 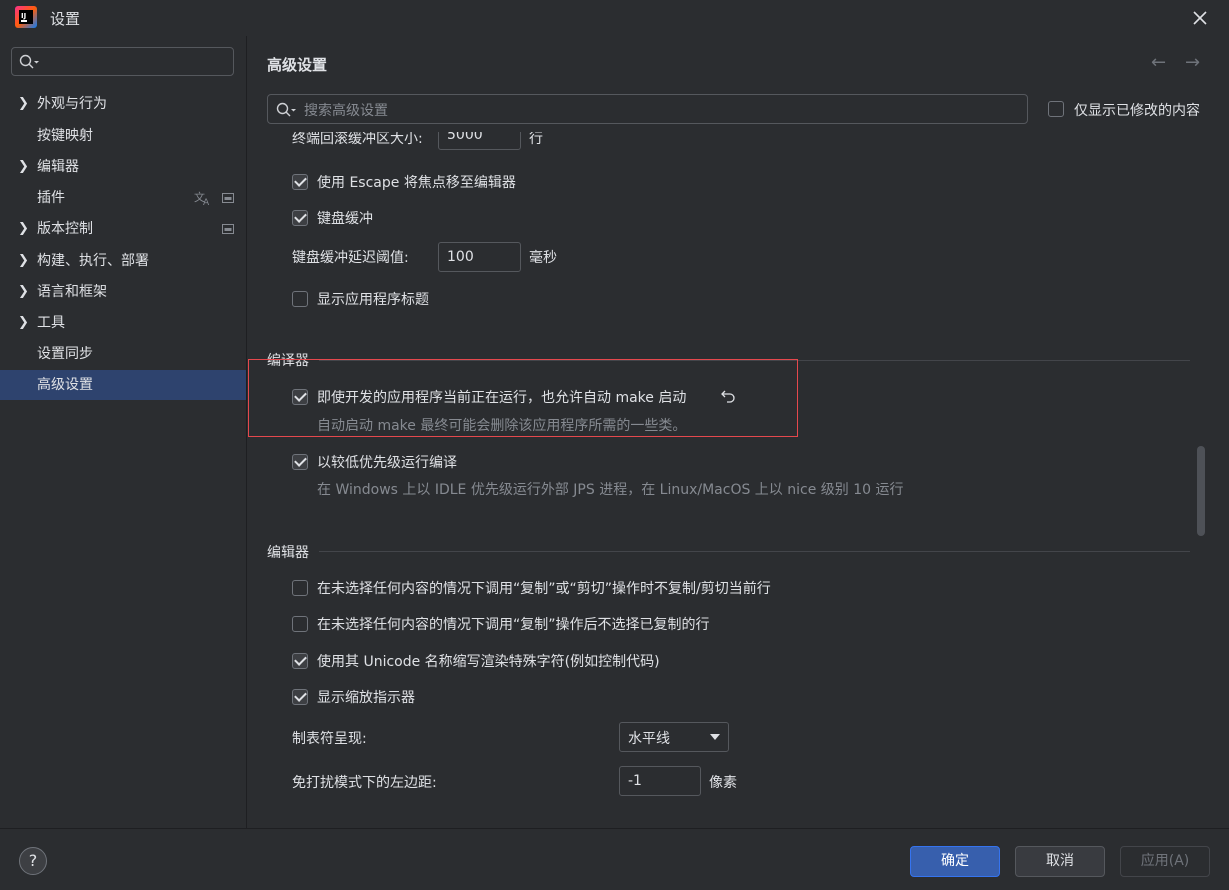 I want to click on translate-icon: 文 A, so click(x=202, y=198).